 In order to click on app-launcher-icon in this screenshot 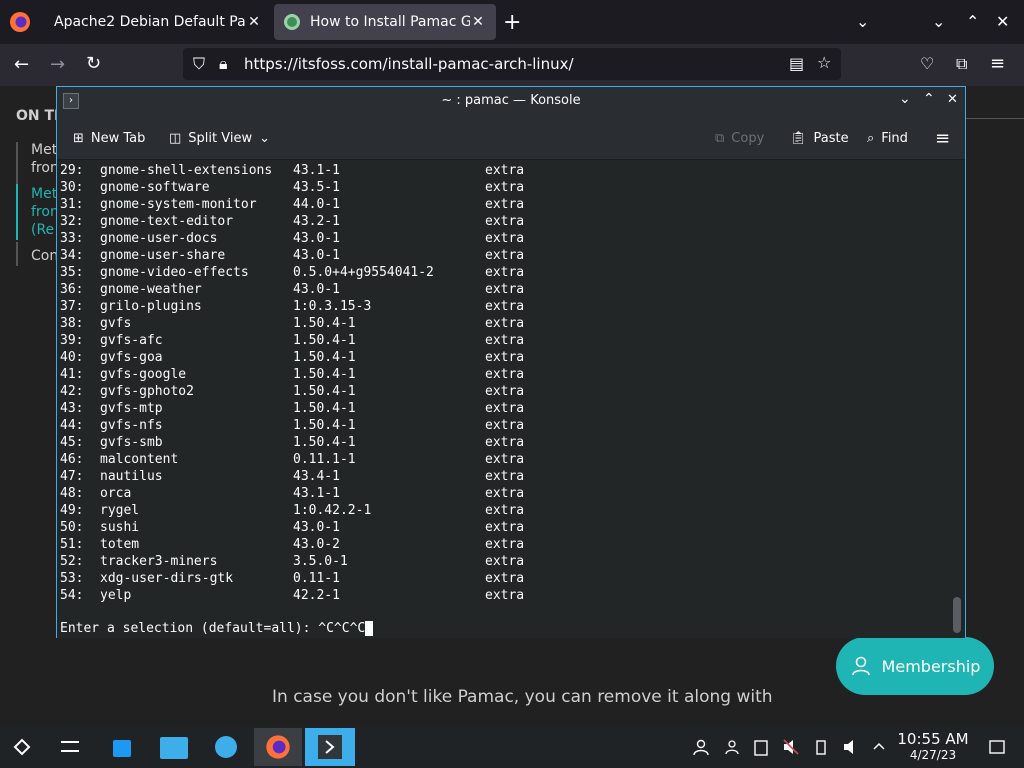, I will do `click(22, 747)`.